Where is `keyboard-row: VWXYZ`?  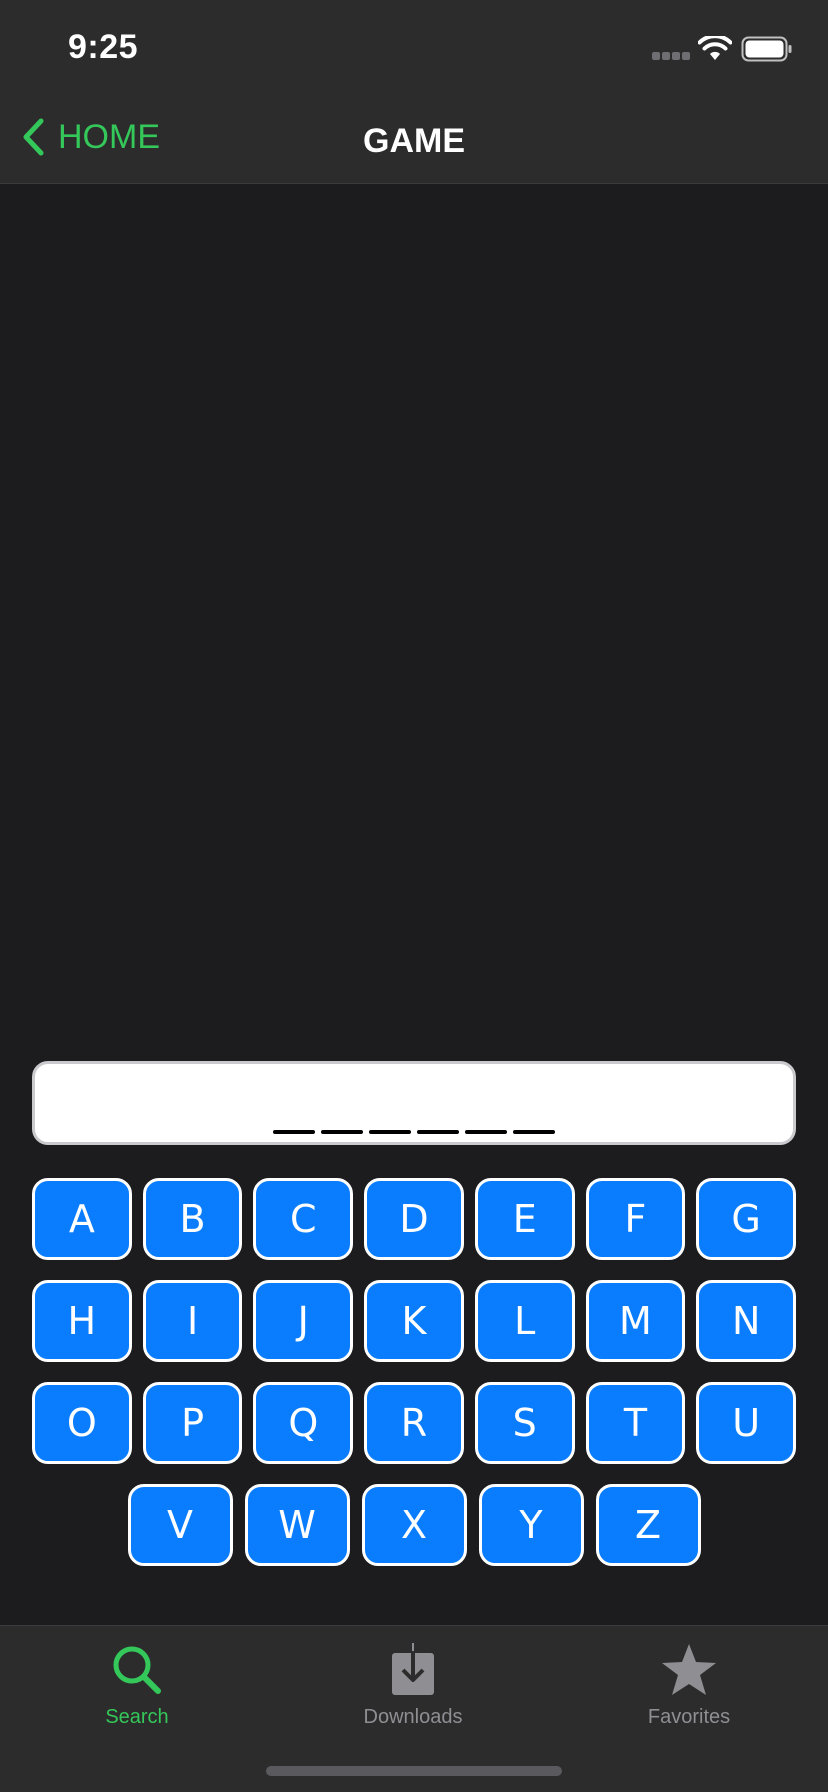 keyboard-row: VWXYZ is located at coordinates (414, 1525).